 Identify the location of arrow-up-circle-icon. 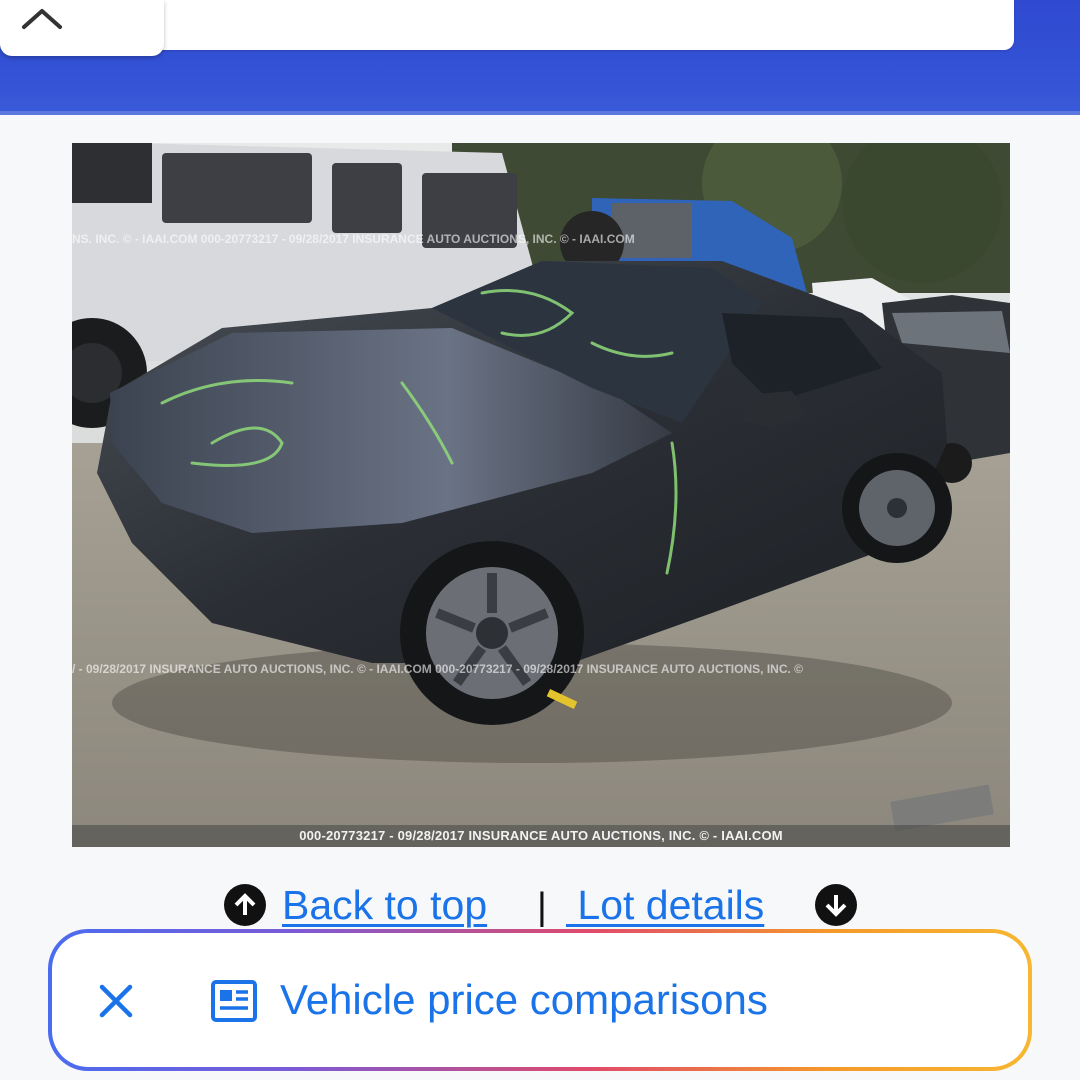
(245, 905).